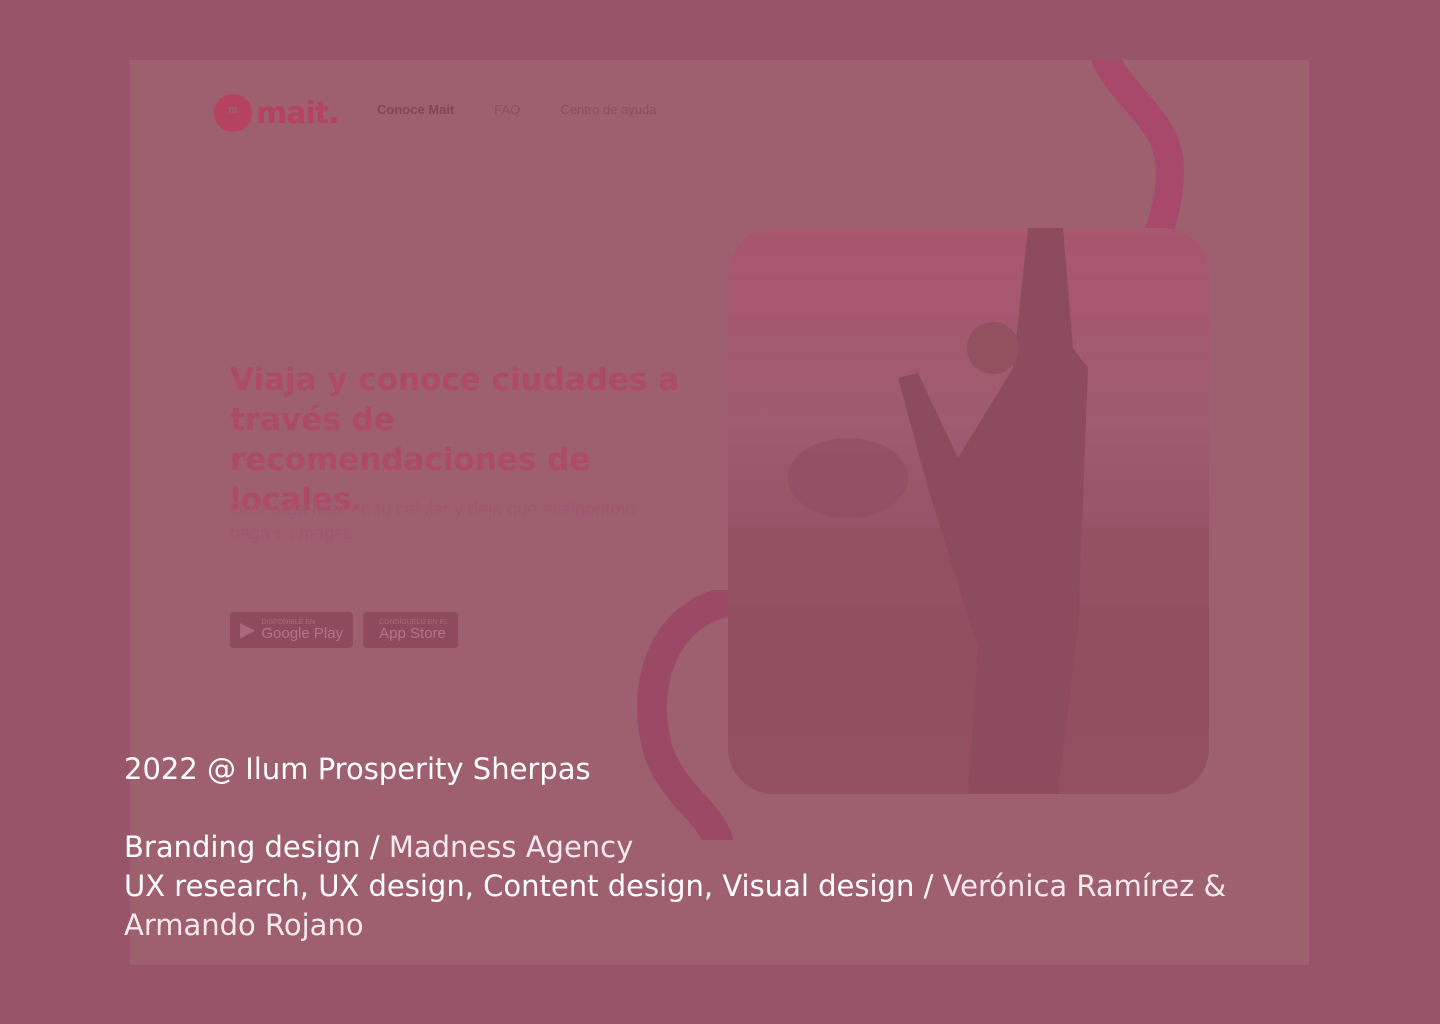  What do you see at coordinates (298, 113) in the screenshot?
I see `logo-text: mait.` at bounding box center [298, 113].